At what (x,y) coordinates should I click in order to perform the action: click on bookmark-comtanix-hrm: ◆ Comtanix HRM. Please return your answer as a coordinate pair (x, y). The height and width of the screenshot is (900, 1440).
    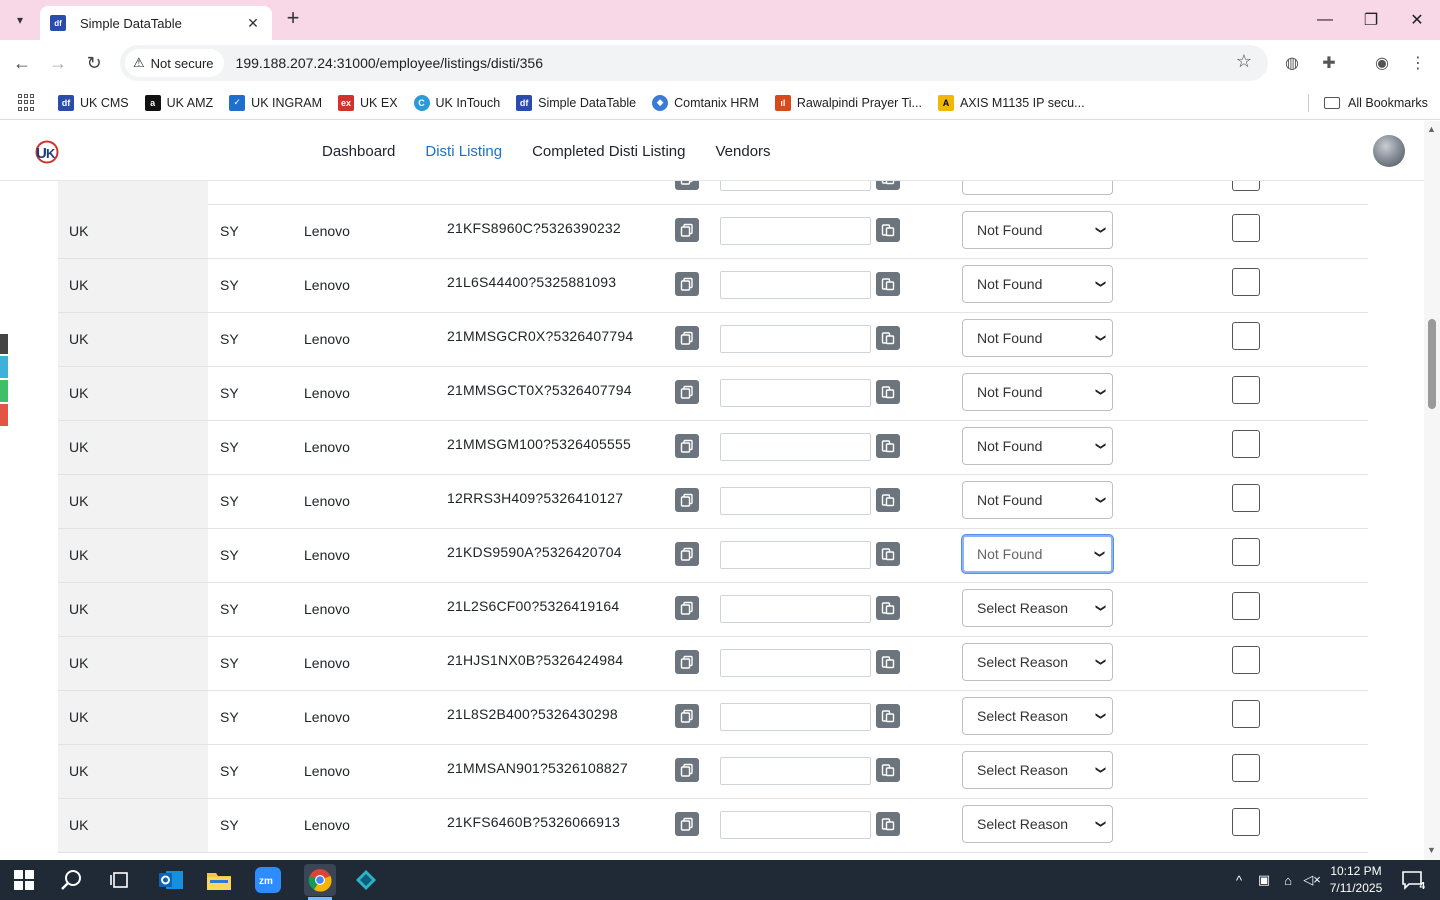
    Looking at the image, I should click on (705, 102).